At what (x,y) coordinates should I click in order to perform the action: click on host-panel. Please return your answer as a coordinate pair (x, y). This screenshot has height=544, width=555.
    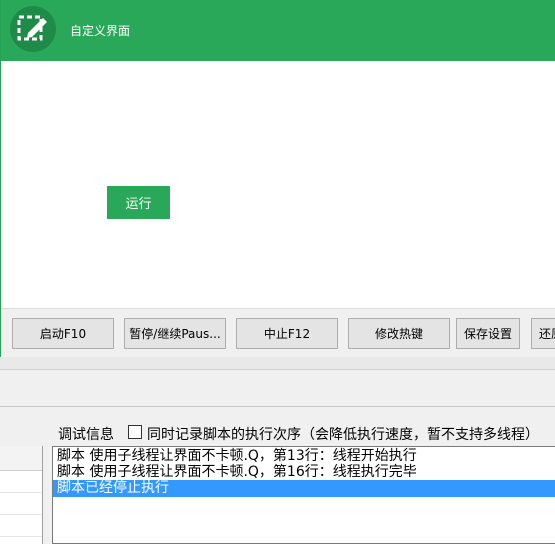
    Looking at the image, I should click on (277, 388).